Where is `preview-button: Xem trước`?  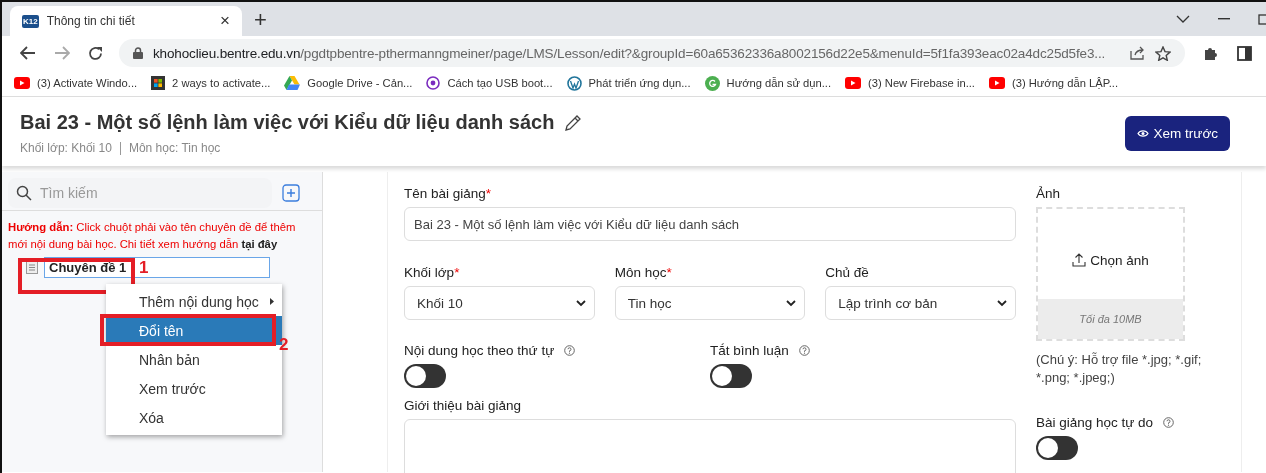 preview-button: Xem trước is located at coordinates (1177, 133).